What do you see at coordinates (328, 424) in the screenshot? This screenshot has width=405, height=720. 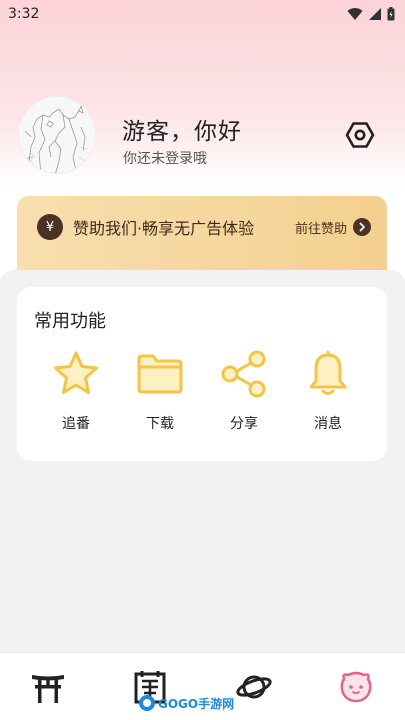 I see `function-label: 消息` at bounding box center [328, 424].